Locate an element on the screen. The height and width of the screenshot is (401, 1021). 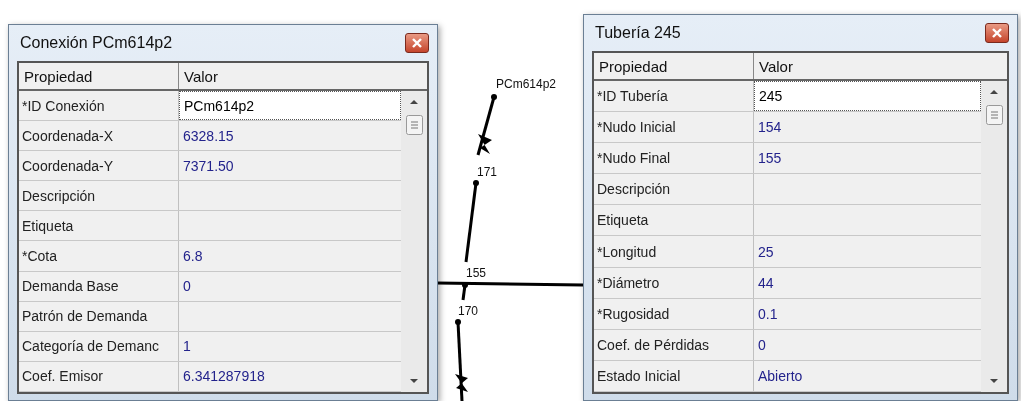
property-name: Coordenada-X is located at coordinates (99, 136).